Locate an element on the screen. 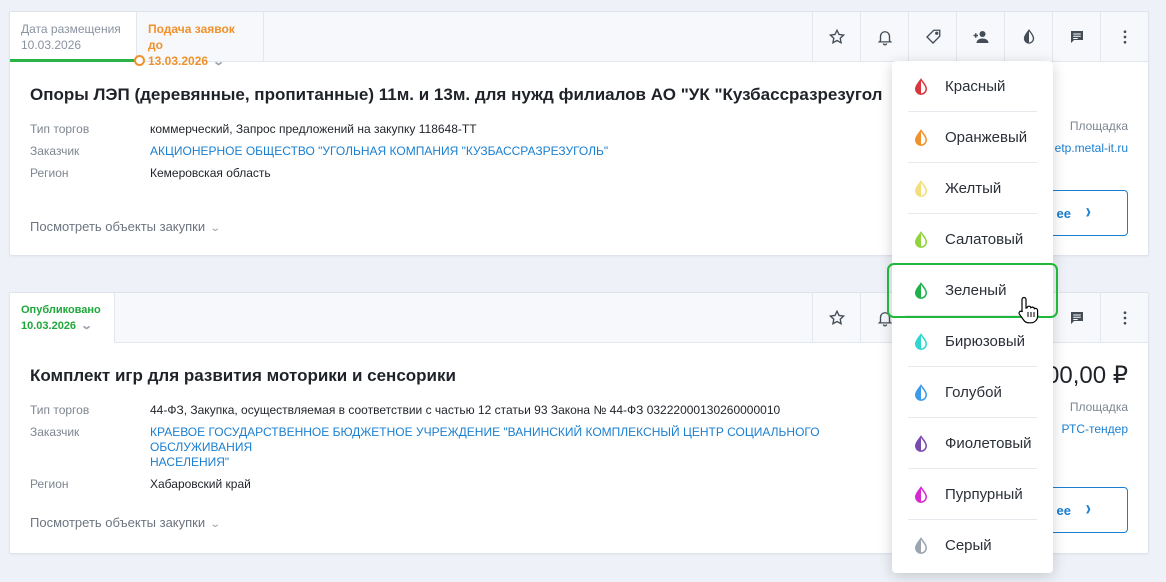 The image size is (1166, 582). tag-button is located at coordinates (932, 37).